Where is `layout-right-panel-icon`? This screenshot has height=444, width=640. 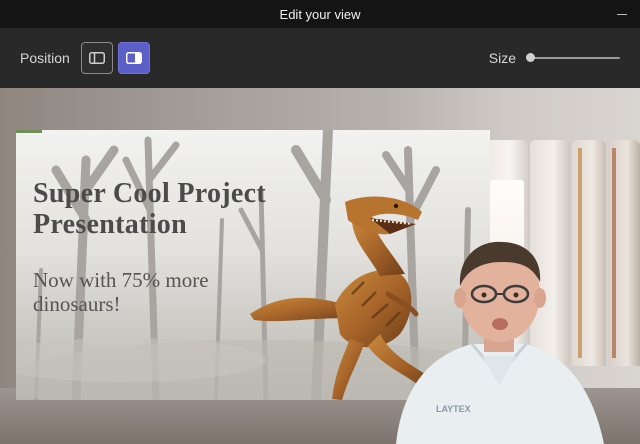
layout-right-panel-icon is located at coordinates (133, 58).